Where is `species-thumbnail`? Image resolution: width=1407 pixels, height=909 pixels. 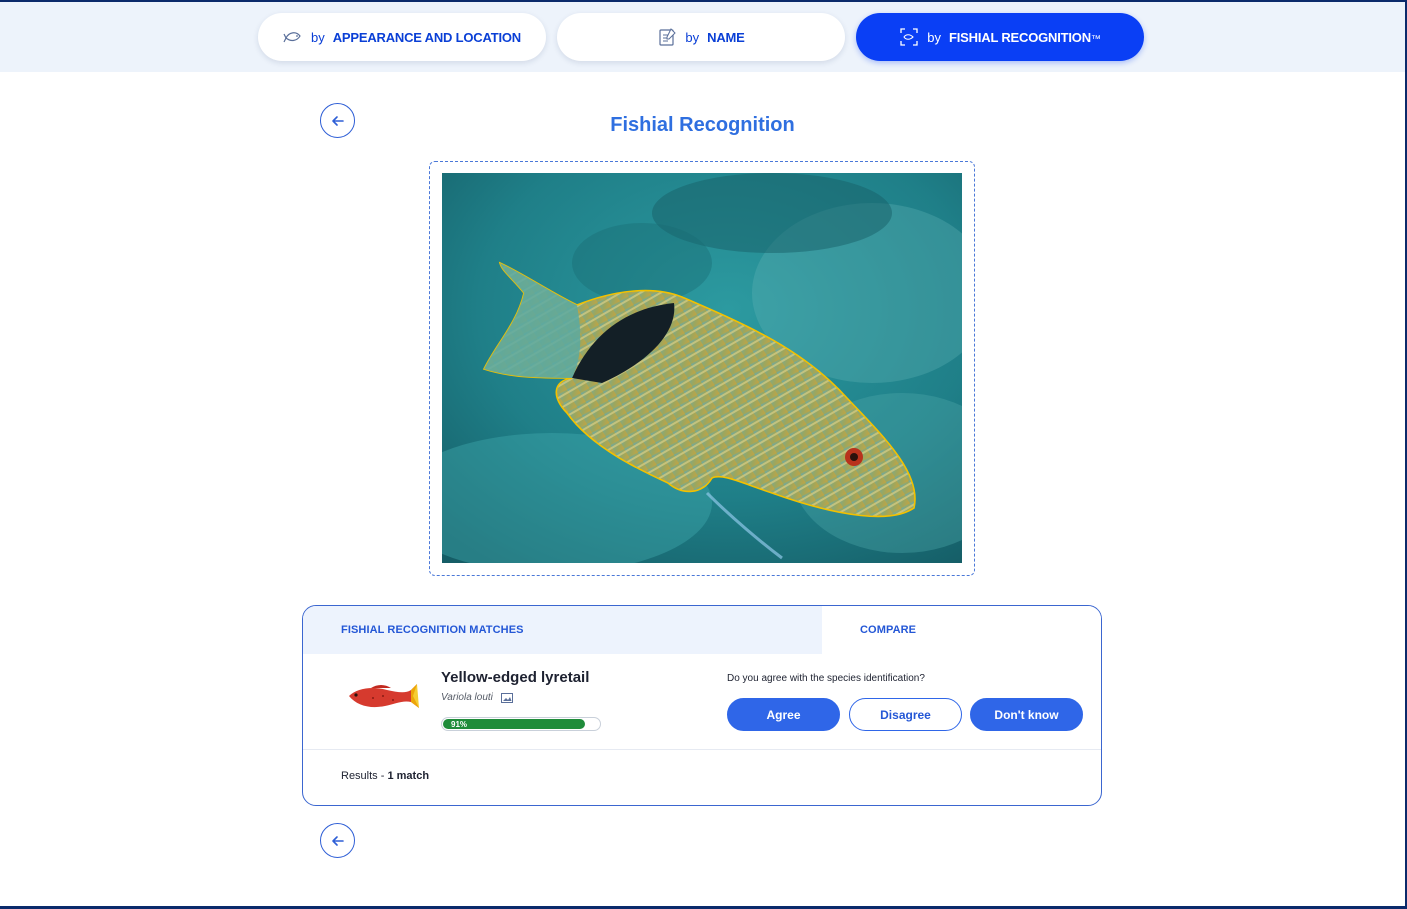
species-thumbnail is located at coordinates (382, 698).